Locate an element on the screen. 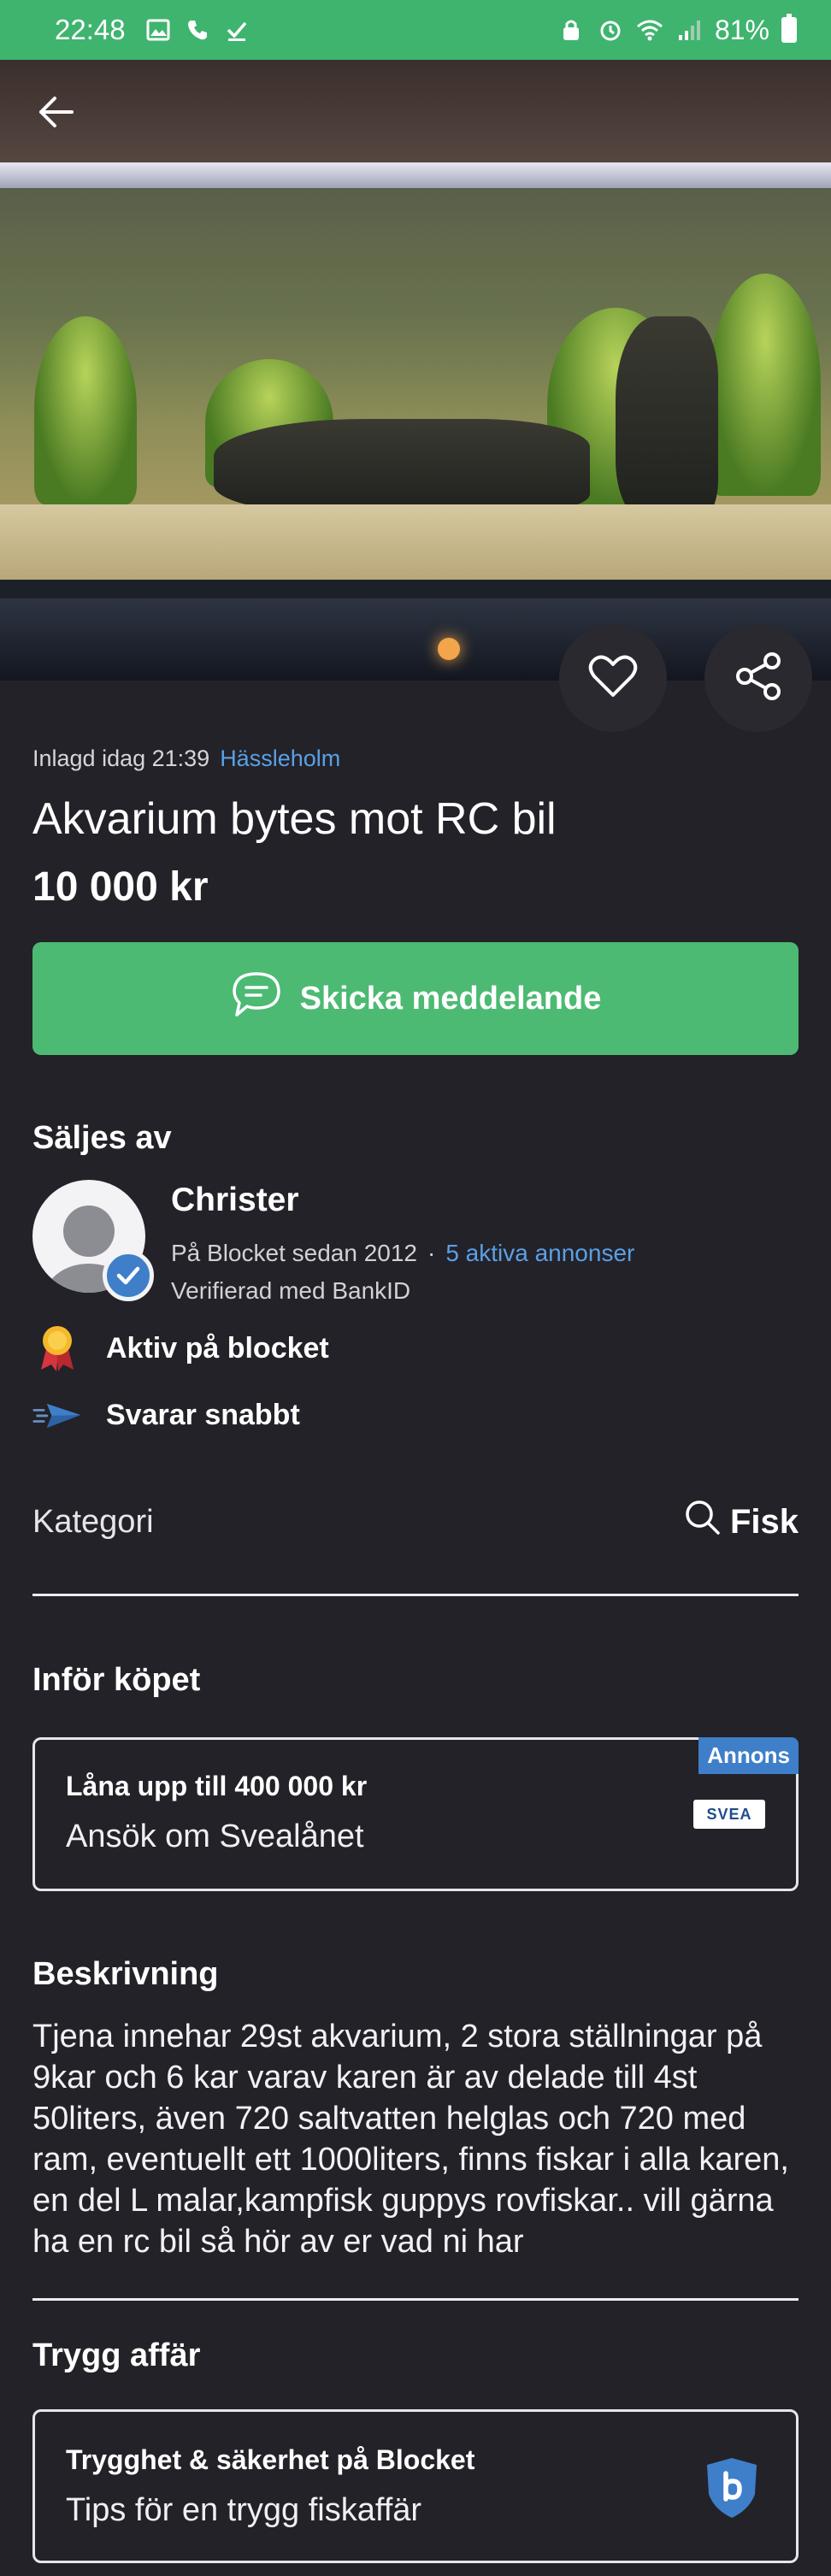  send-message-label: Skicka meddelande is located at coordinates (450, 998).